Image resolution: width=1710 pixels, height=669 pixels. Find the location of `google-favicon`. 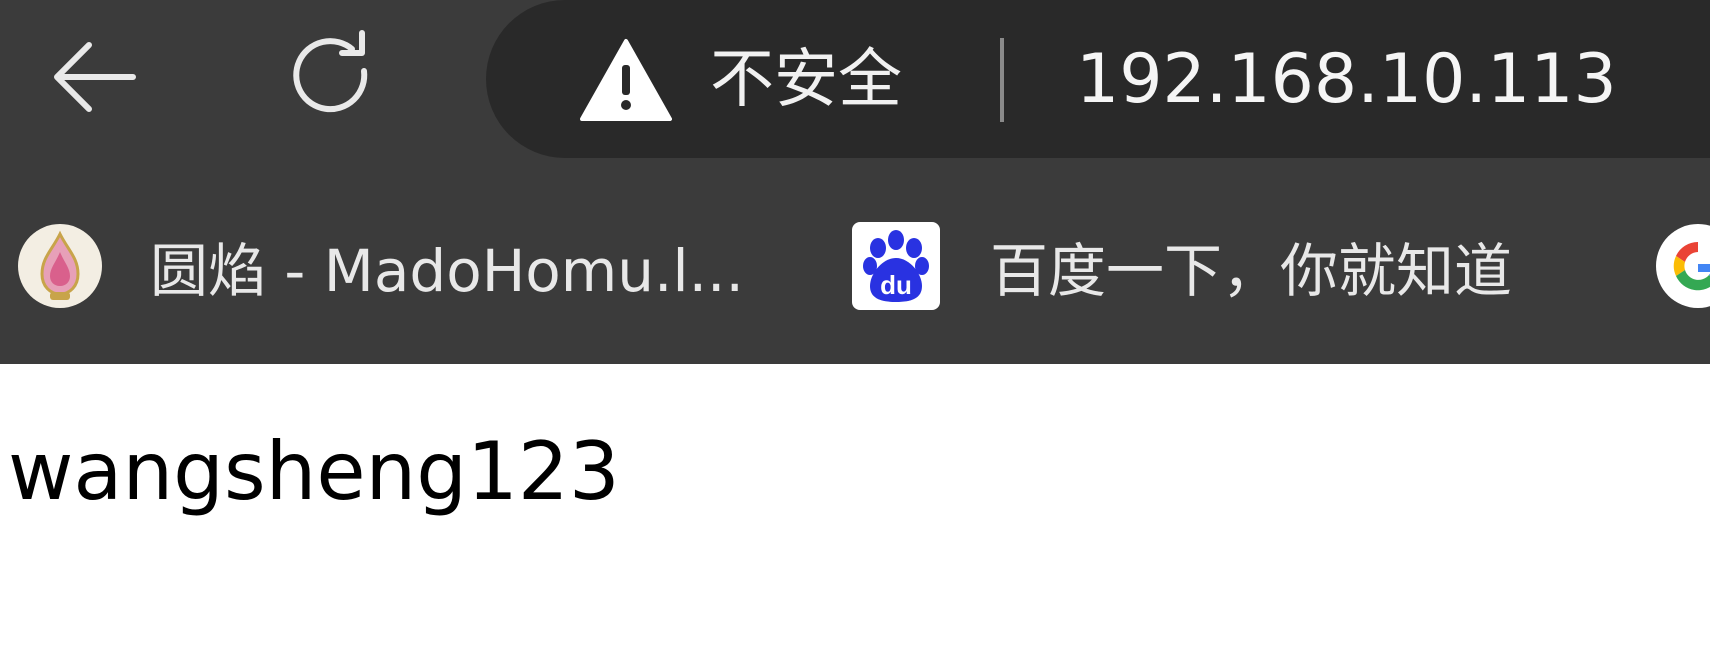

google-favicon is located at coordinates (1683, 266).